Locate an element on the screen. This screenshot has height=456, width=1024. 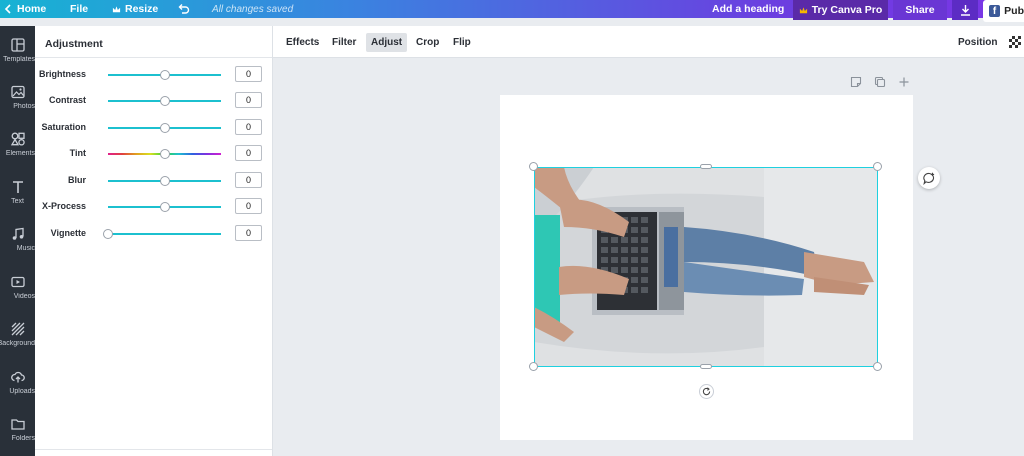
brightness-slider is located at coordinates (164, 75).